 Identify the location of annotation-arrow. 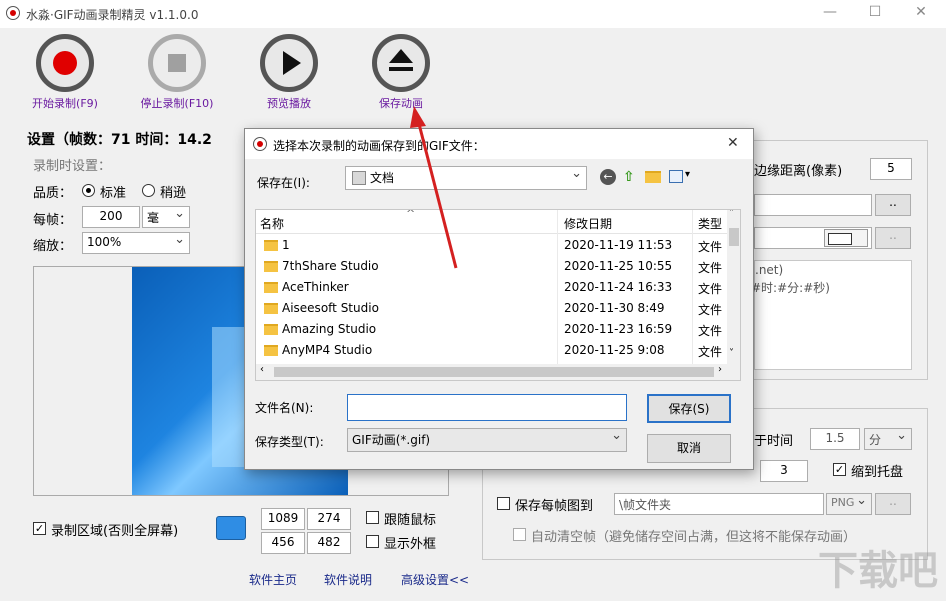
(434, 187).